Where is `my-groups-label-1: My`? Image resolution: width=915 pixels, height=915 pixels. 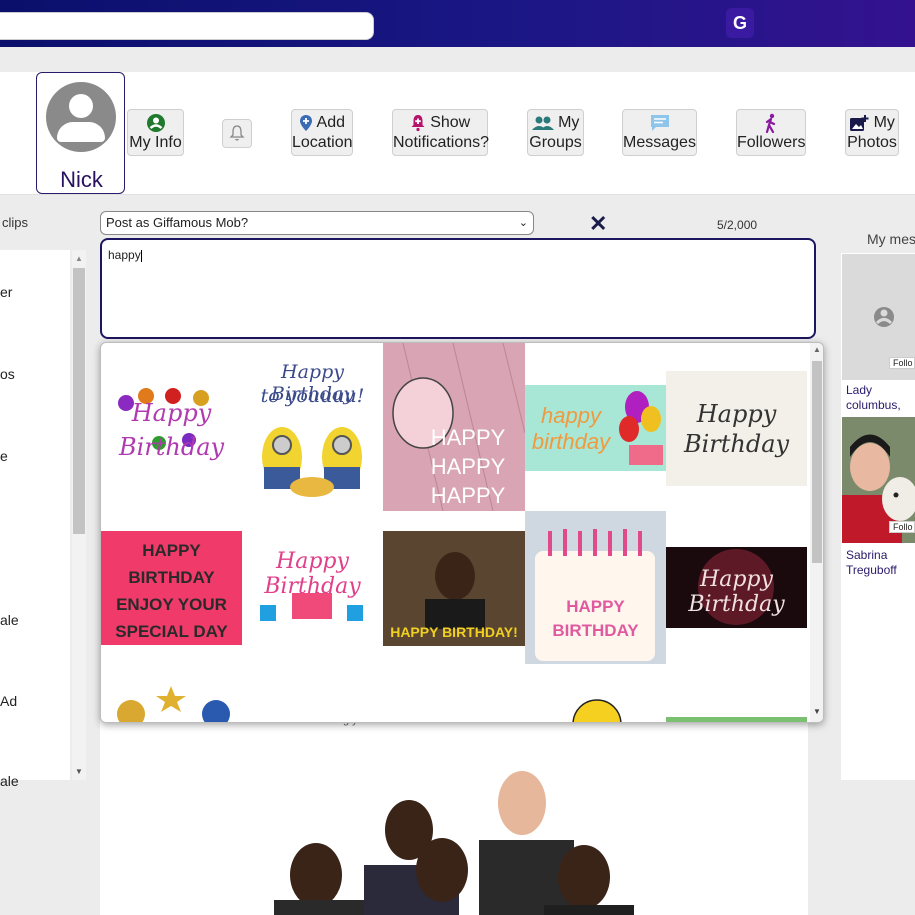
my-groups-label-1: My is located at coordinates (569, 122).